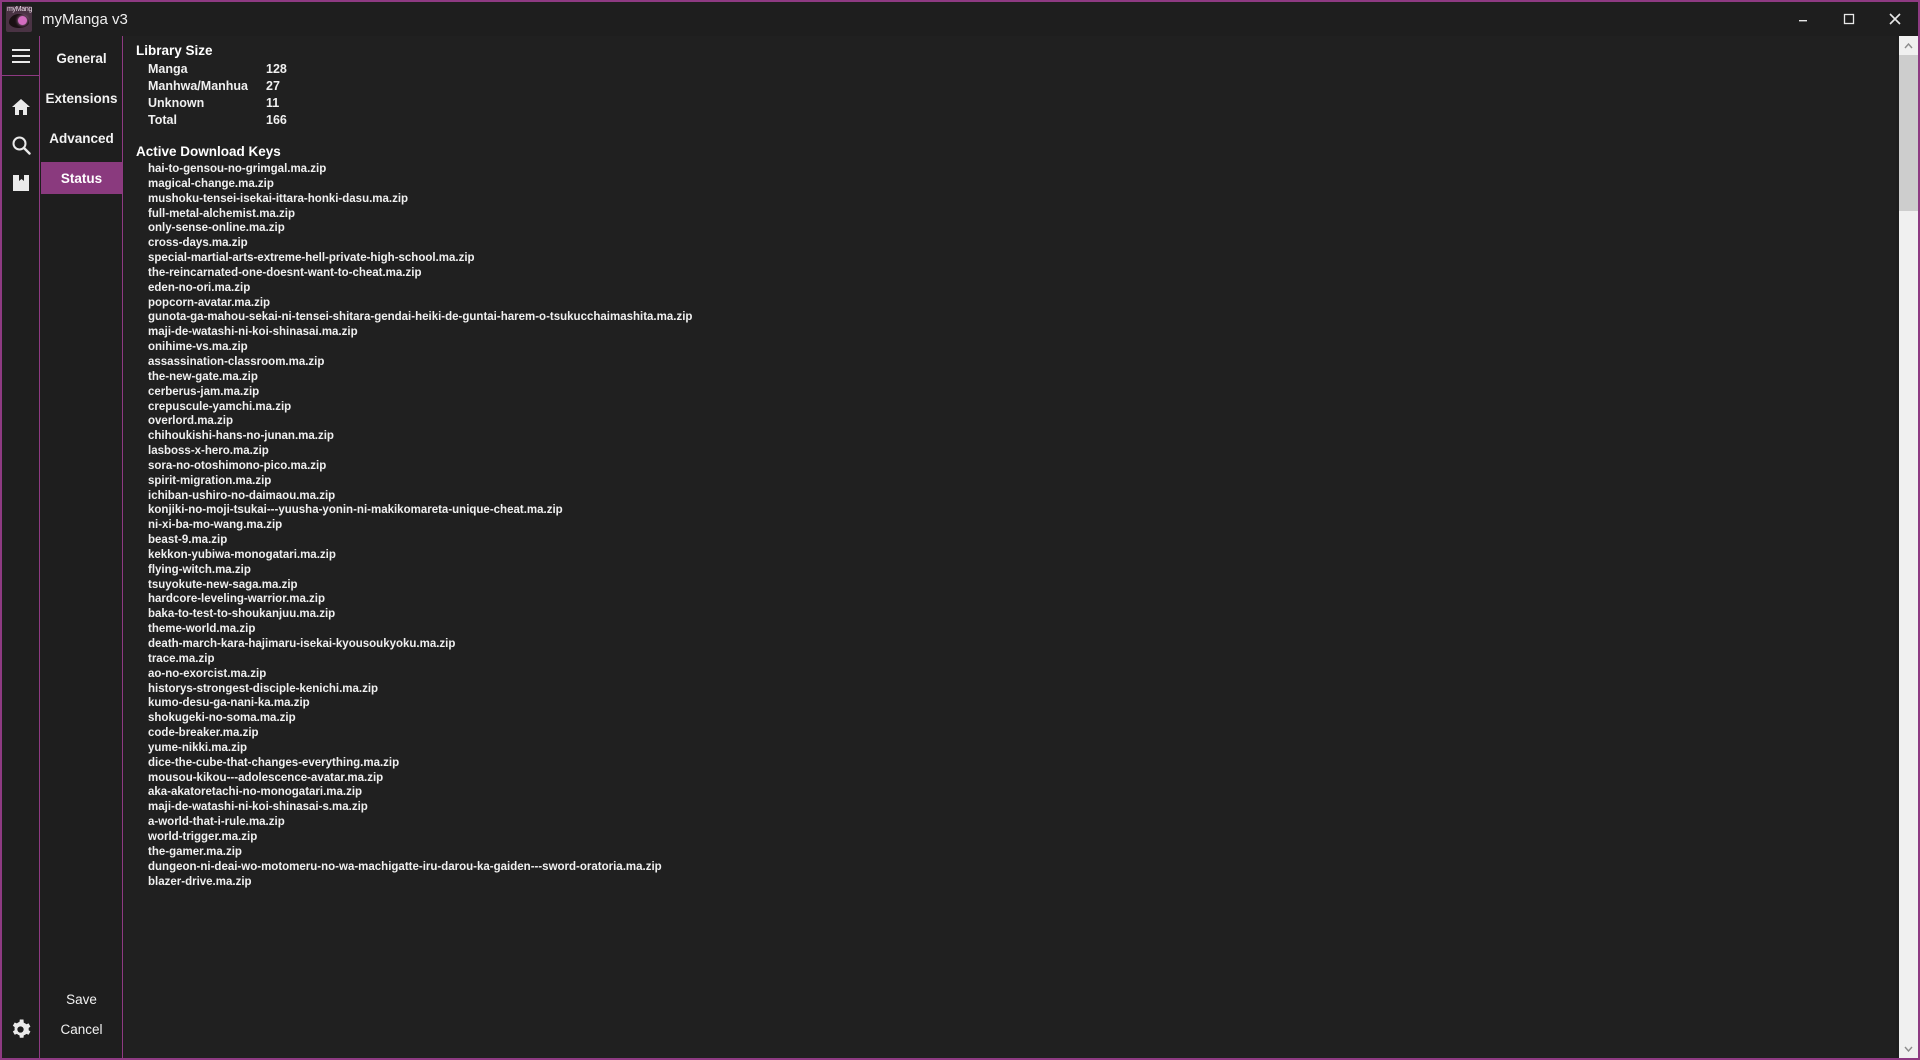 Image resolution: width=1920 pixels, height=1060 pixels. I want to click on table-row: Manhwa/Manhua 27, so click(217, 86).